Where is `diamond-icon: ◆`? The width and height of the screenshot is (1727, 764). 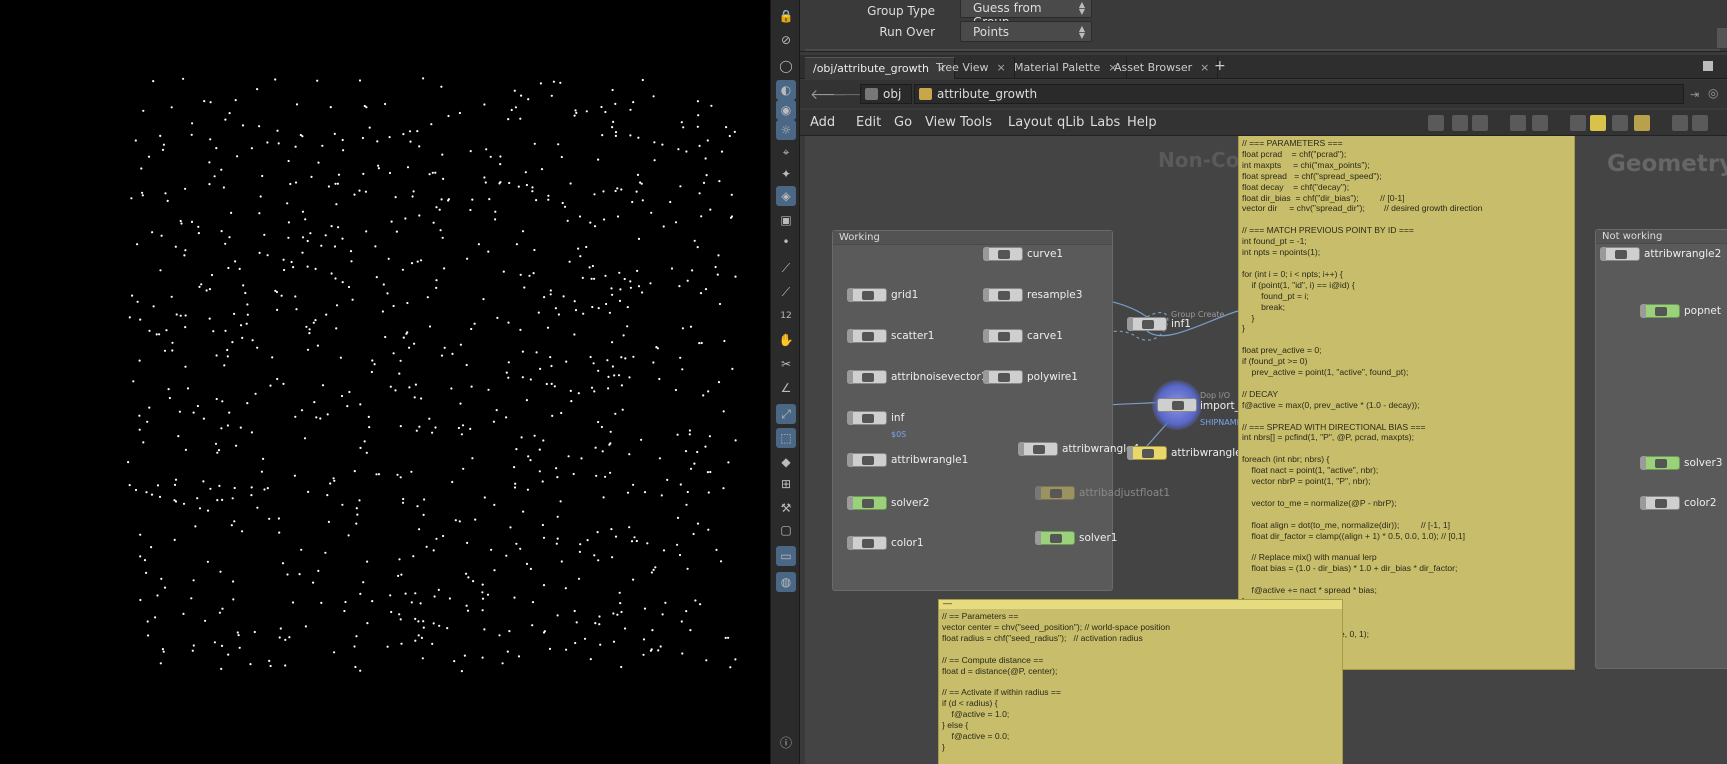
diamond-icon: ◆ is located at coordinates (786, 462).